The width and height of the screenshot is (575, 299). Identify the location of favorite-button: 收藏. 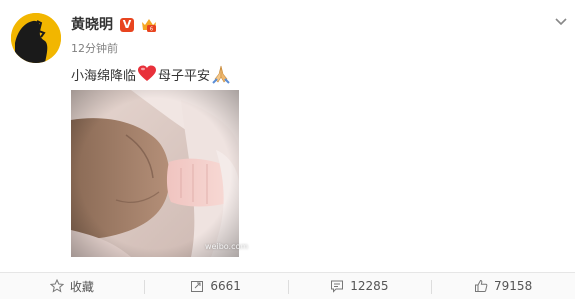
(72, 286).